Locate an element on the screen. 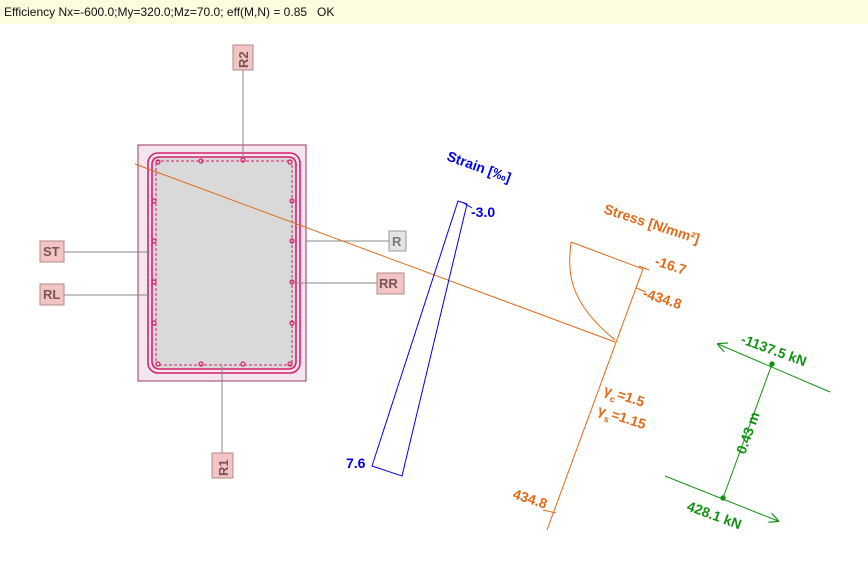  tag-r1-label: R1 is located at coordinates (223, 467).